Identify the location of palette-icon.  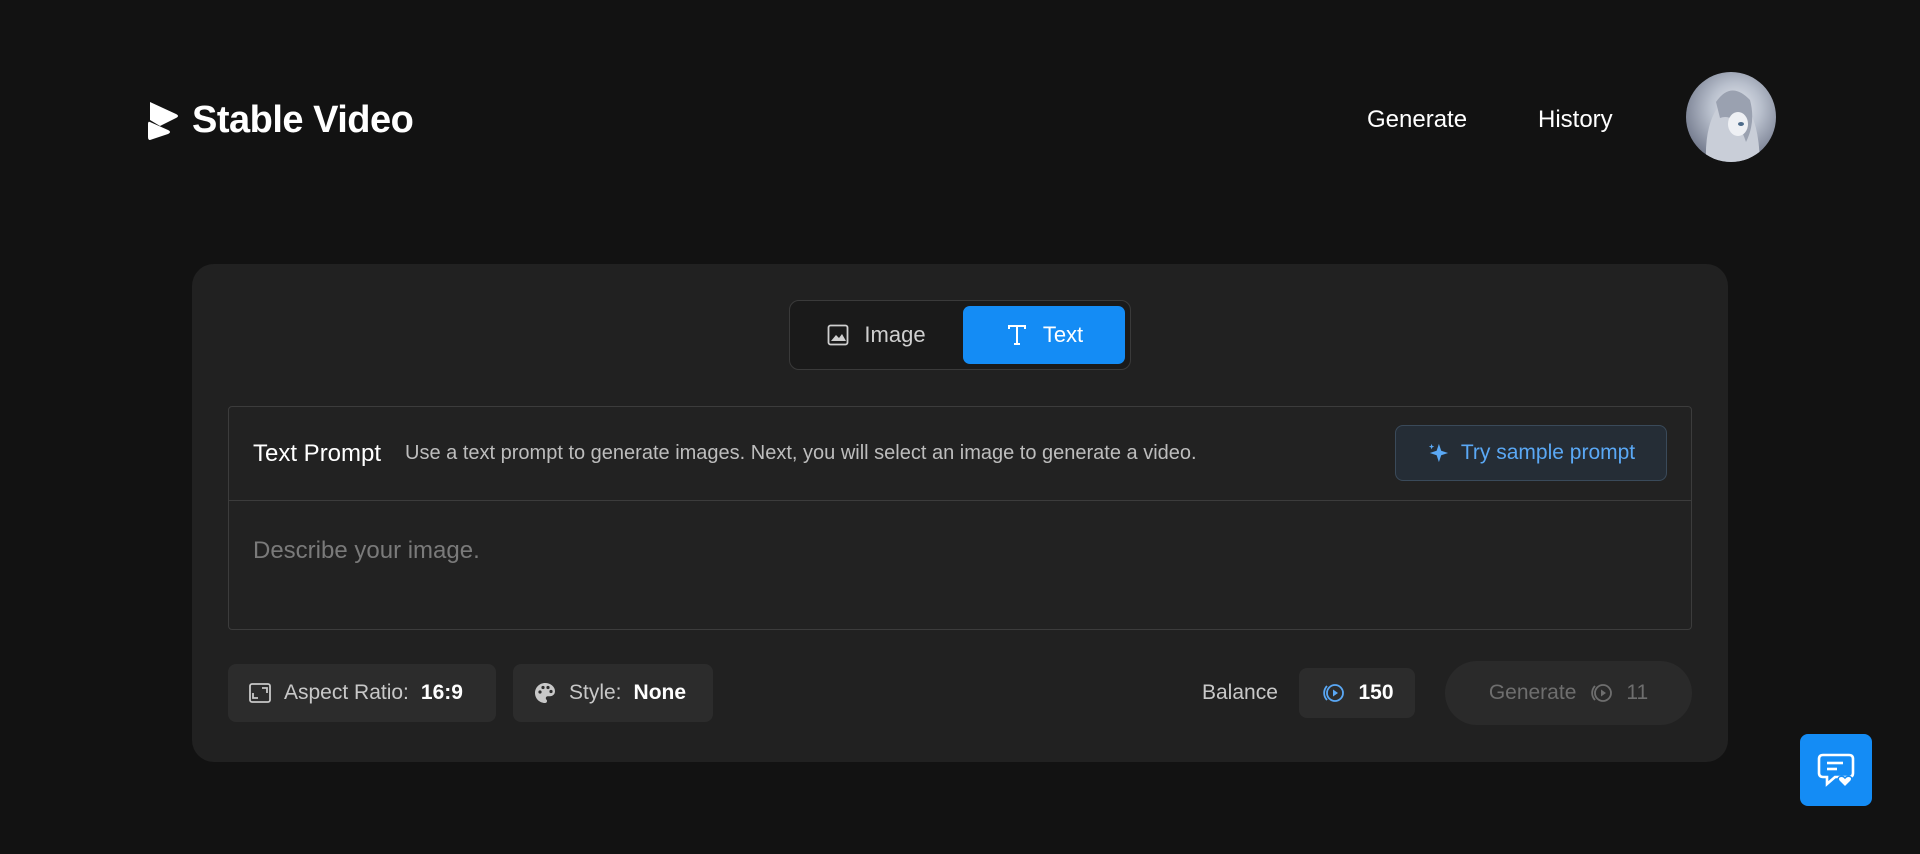
(545, 693).